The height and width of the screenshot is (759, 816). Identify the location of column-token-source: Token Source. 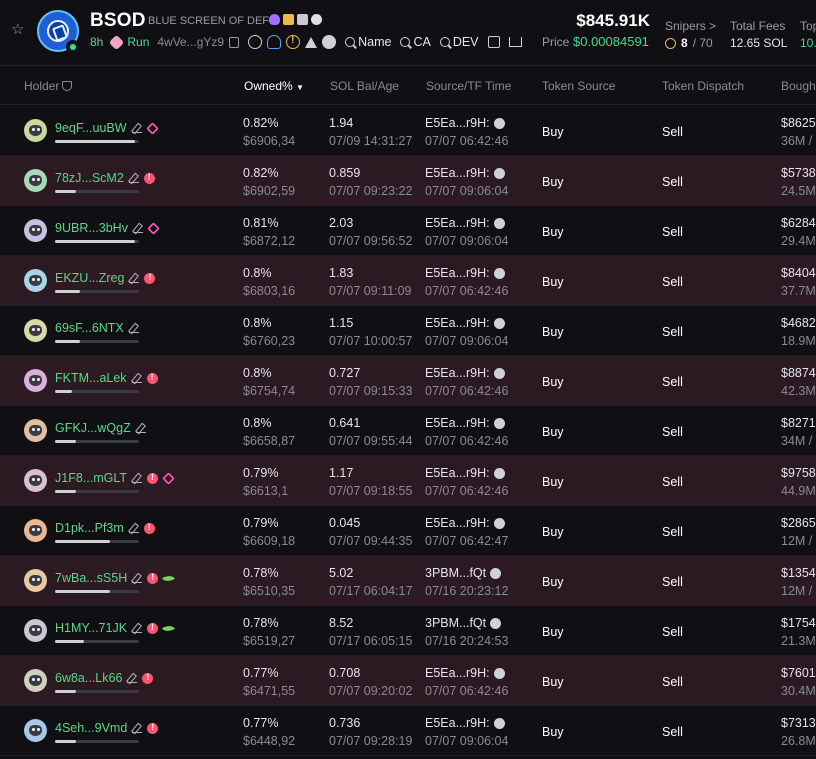
(578, 86).